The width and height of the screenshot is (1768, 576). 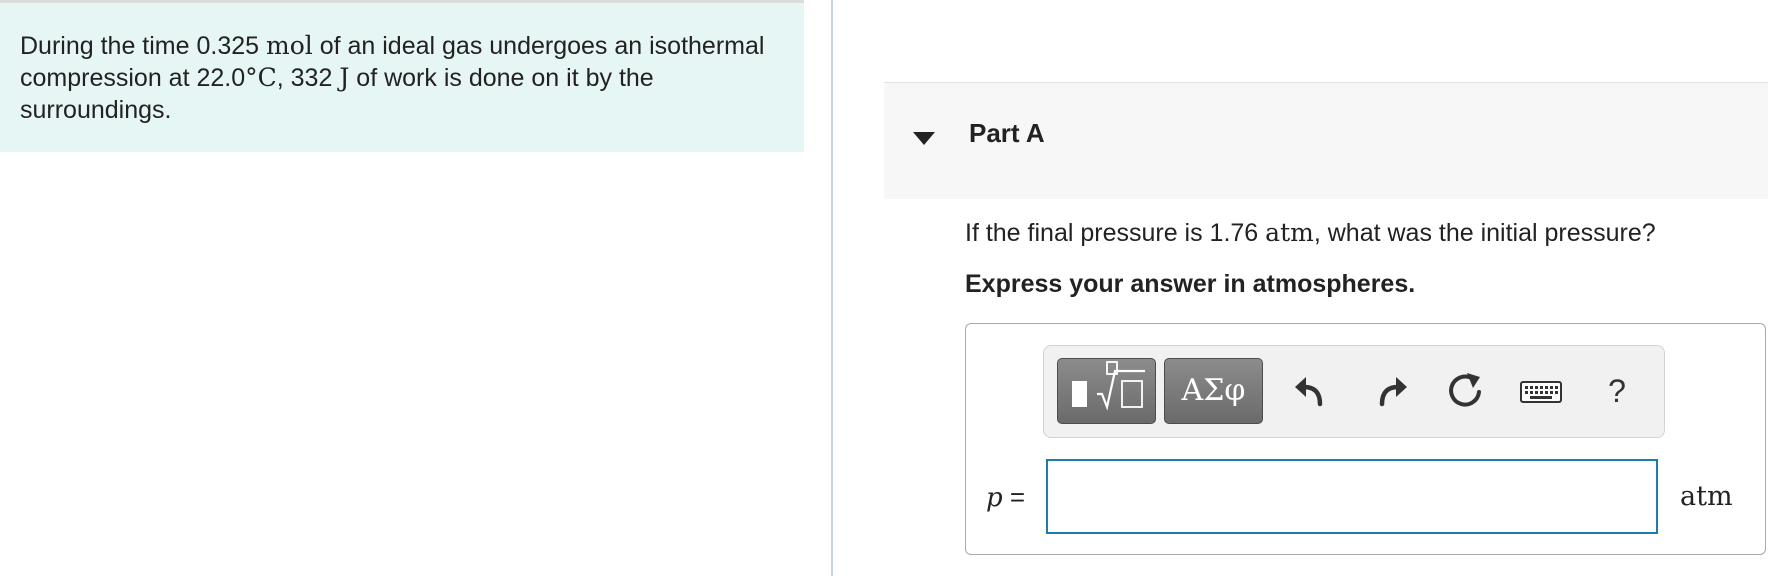 I want to click on redo-button, so click(x=1390, y=391).